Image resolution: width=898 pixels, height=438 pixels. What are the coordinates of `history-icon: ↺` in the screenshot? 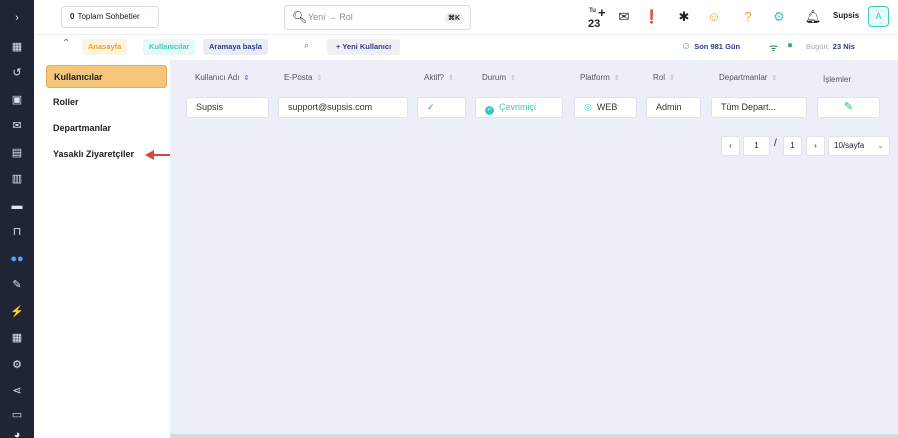 It's located at (17, 73).